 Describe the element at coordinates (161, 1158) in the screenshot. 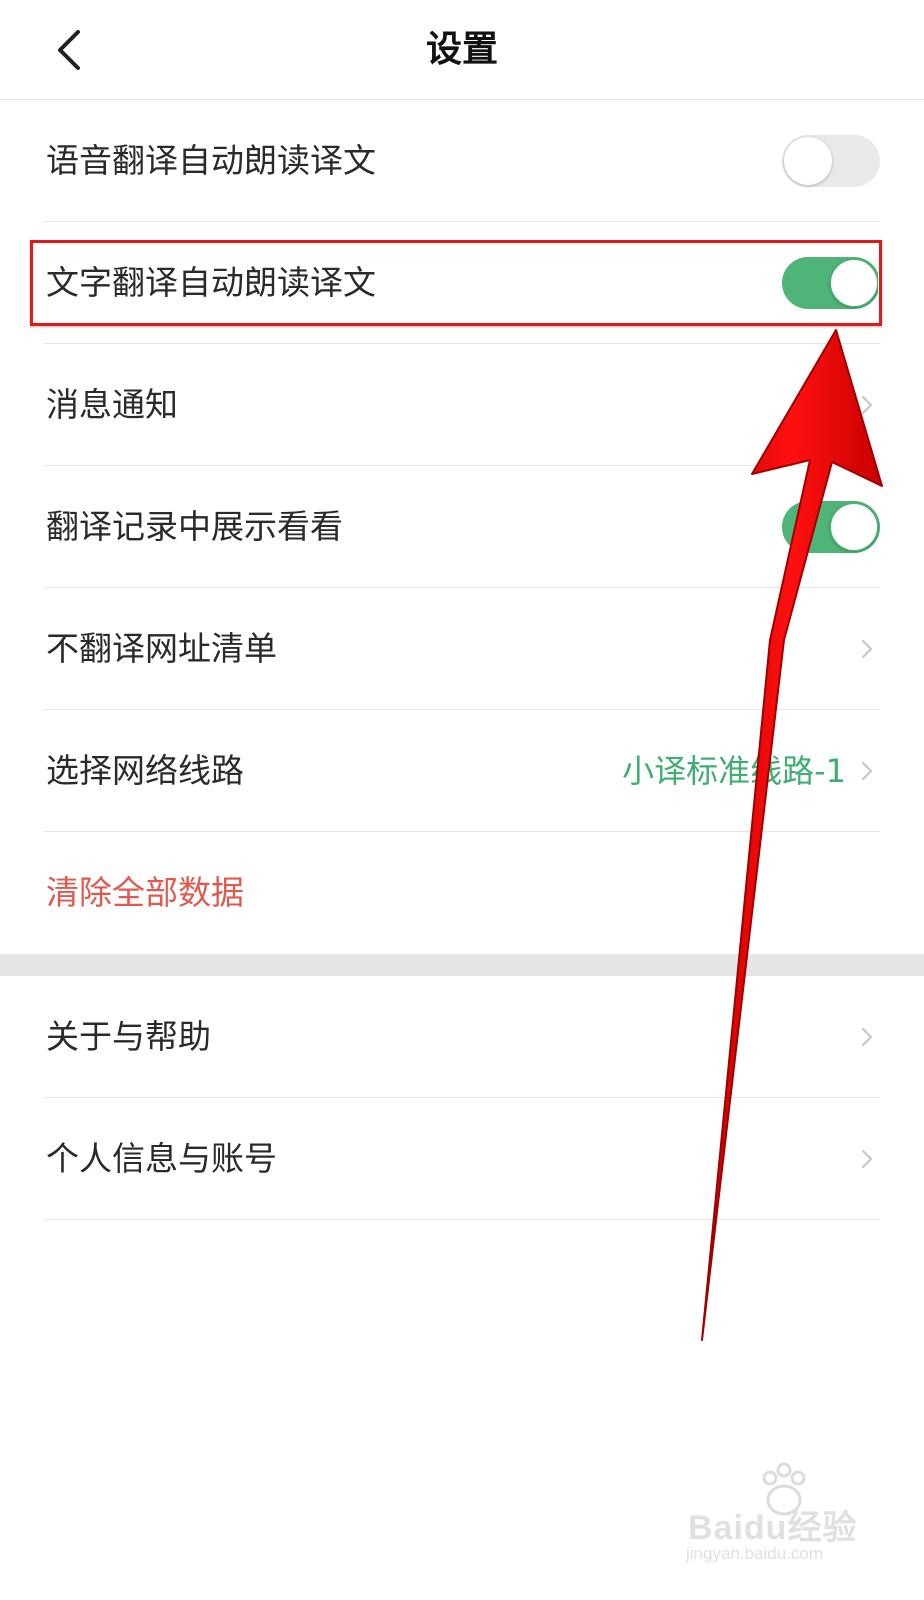

I see `setting-label: 个人信息与账号` at that location.